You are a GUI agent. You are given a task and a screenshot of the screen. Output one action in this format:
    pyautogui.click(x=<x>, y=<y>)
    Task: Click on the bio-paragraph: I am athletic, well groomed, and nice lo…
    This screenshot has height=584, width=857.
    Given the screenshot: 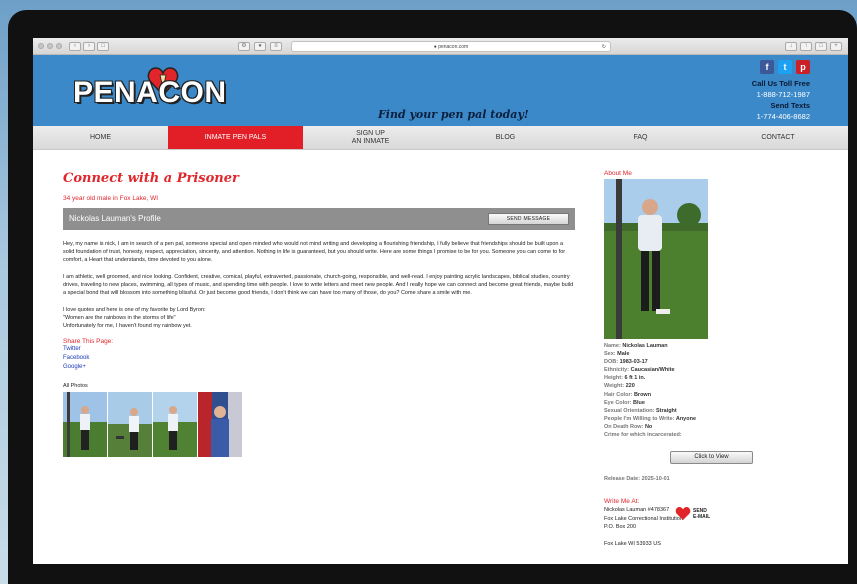 What is the action you would take?
    pyautogui.click(x=318, y=285)
    